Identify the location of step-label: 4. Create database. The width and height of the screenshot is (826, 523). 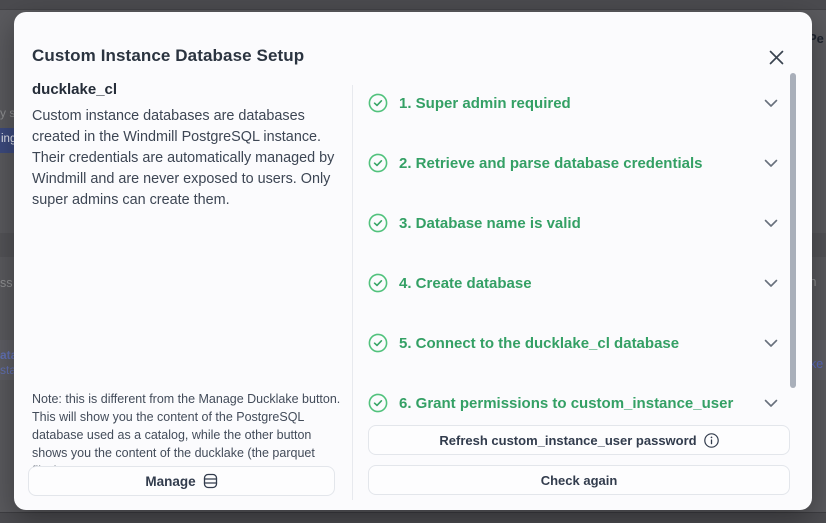
(465, 283).